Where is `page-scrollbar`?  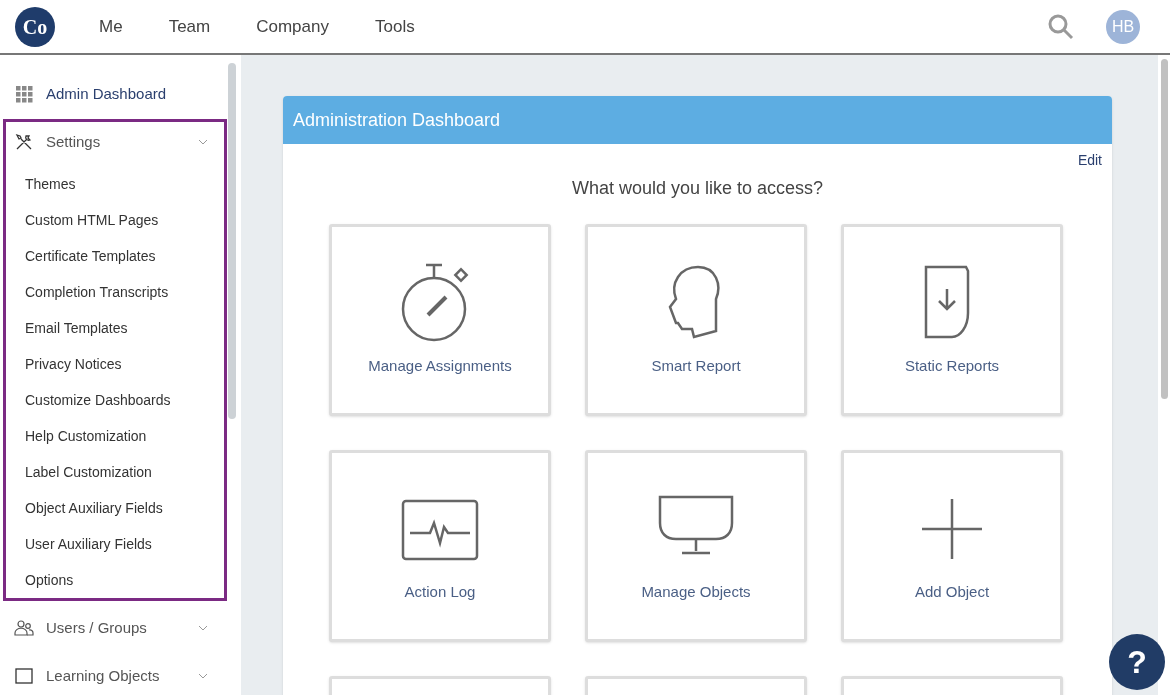
page-scrollbar is located at coordinates (1164, 229).